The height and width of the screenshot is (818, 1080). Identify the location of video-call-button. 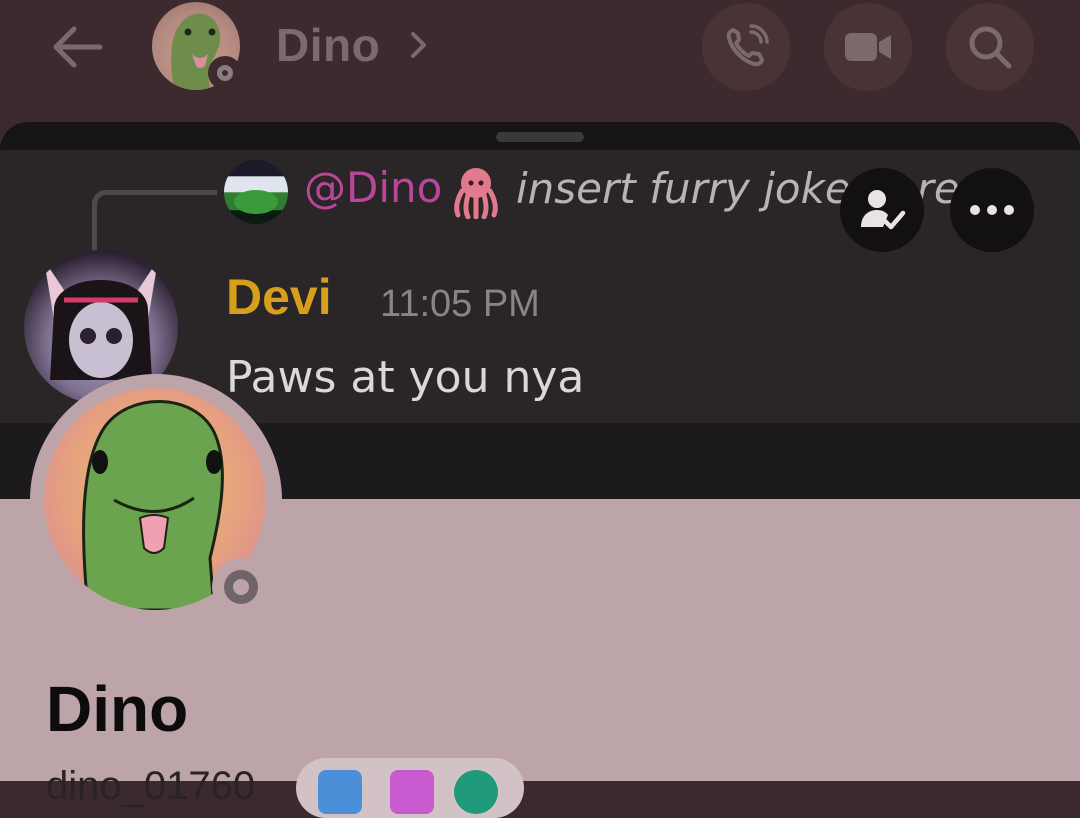
(868, 47).